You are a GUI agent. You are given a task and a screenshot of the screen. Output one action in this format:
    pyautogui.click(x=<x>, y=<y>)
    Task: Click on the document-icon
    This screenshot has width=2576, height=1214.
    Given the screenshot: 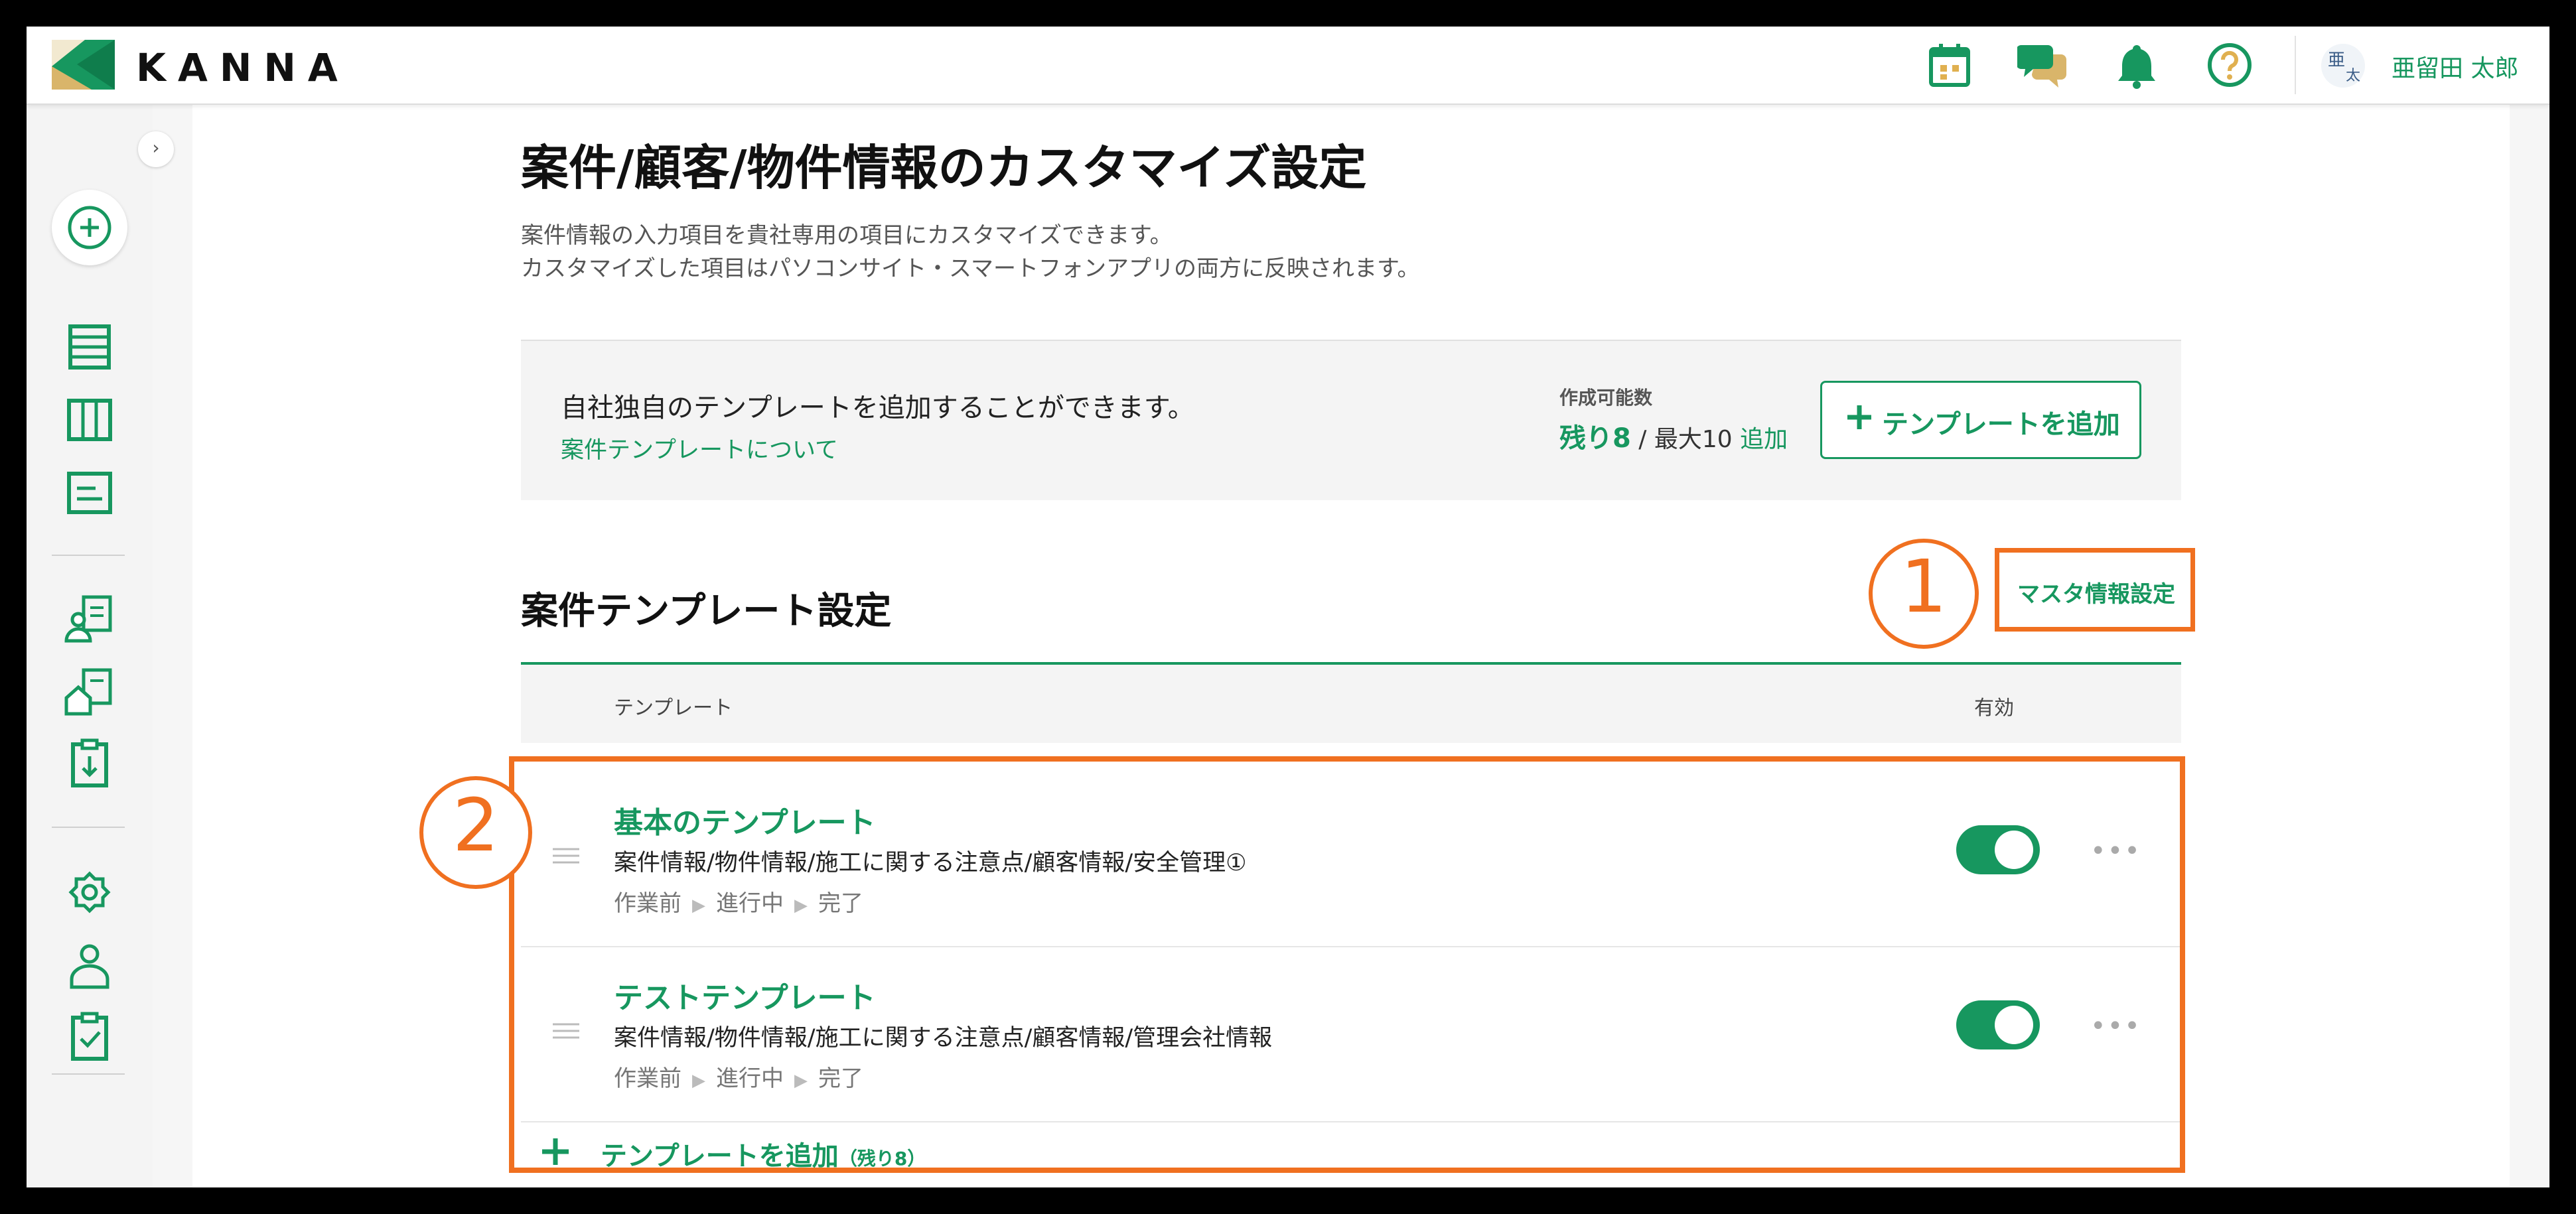 What is the action you would take?
    pyautogui.click(x=90, y=492)
    